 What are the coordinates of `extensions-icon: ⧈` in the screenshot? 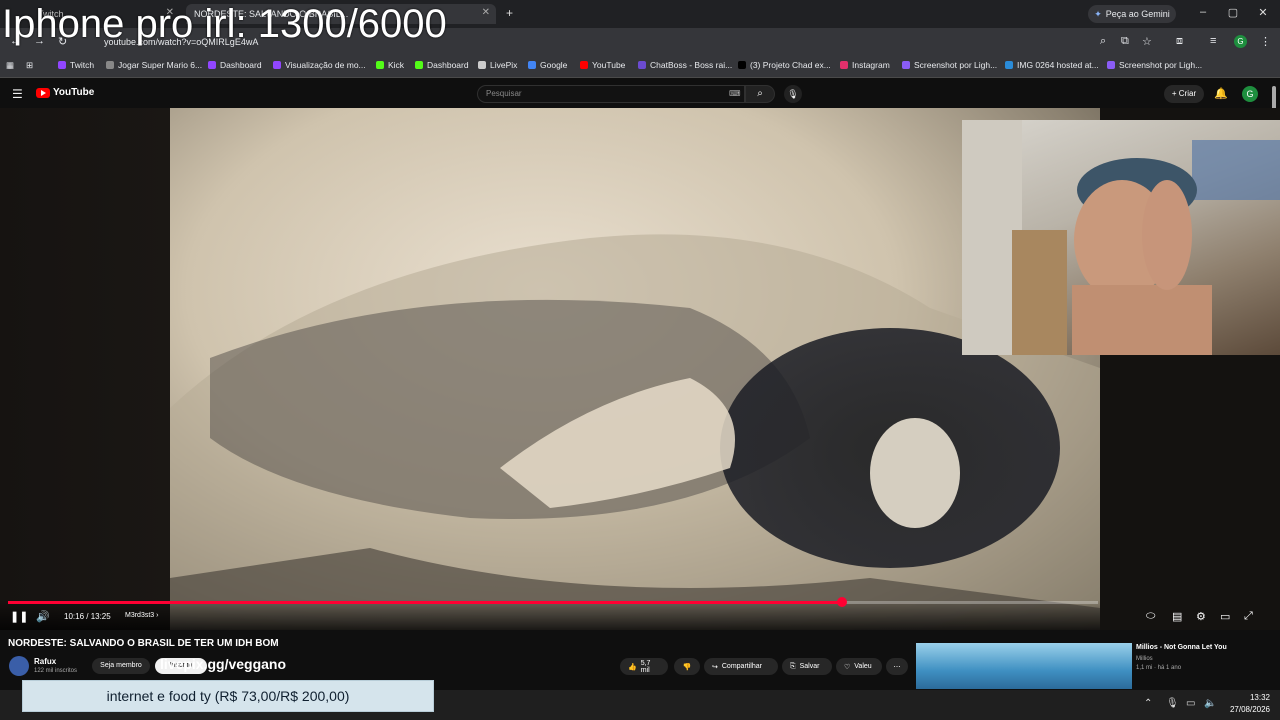 It's located at (1179, 41).